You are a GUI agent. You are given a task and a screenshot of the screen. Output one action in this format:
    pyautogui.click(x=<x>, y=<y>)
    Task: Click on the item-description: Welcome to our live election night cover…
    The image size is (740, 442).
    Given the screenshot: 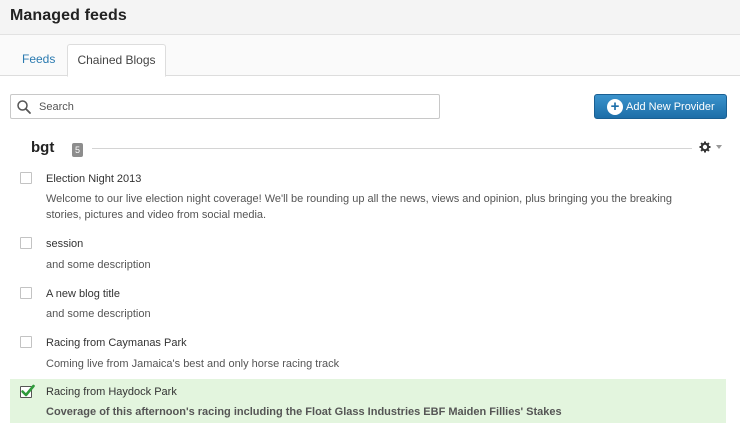 What is the action you would take?
    pyautogui.click(x=359, y=207)
    